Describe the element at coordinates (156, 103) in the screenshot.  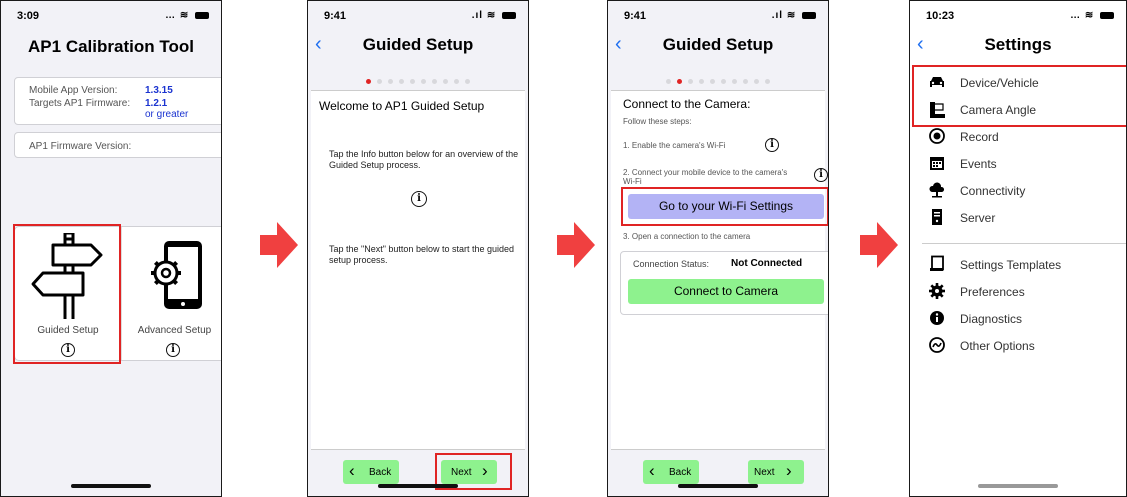
I see `target-firmware-value: 1.2.1` at that location.